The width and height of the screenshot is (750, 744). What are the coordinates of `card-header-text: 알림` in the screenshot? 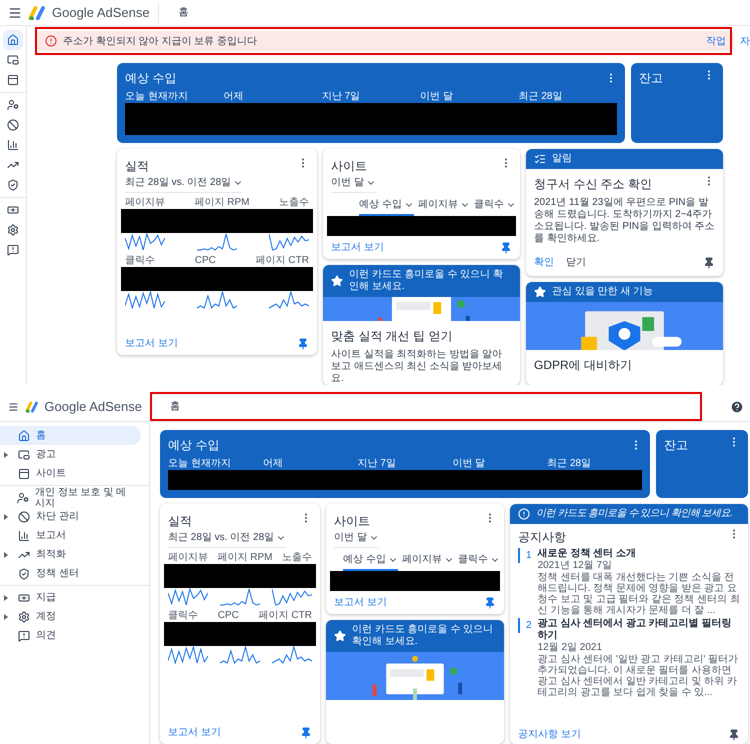 It's located at (562, 159).